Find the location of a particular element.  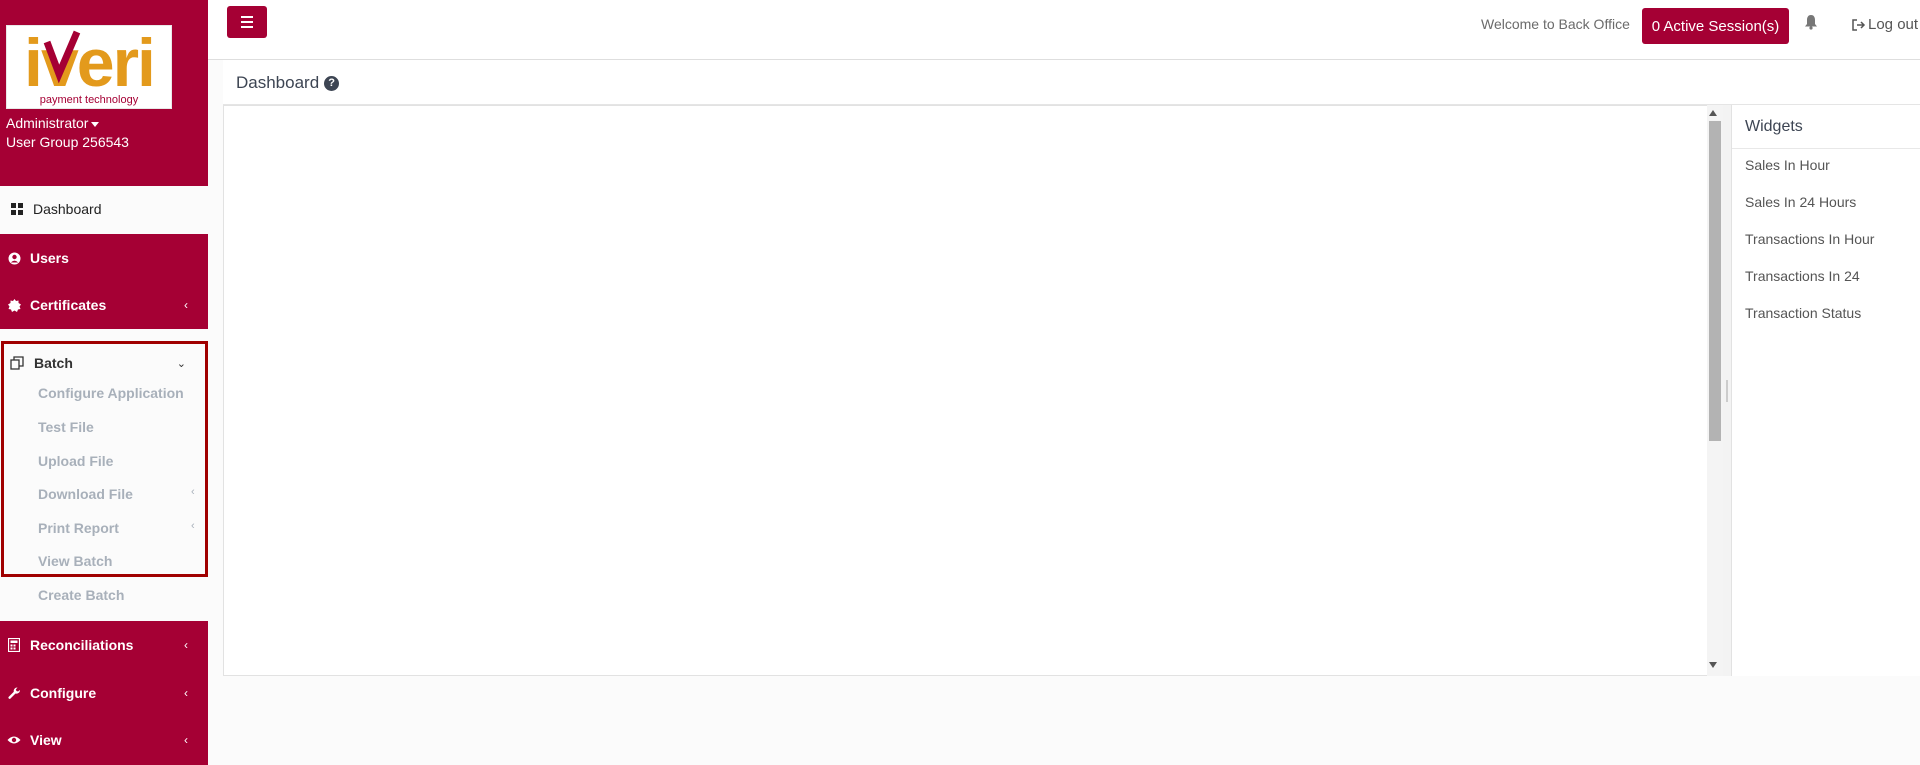

bell-icon is located at coordinates (1811, 24).